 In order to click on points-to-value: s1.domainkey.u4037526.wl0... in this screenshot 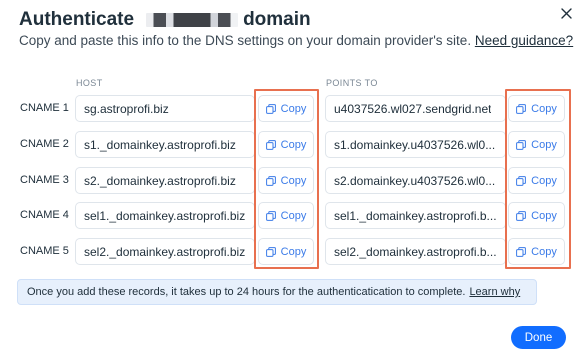, I will do `click(415, 144)`.